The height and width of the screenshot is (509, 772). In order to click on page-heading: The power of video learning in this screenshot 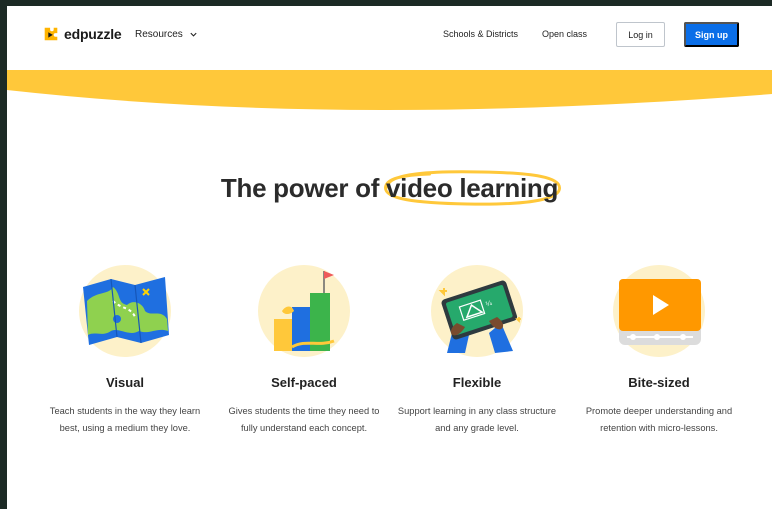, I will do `click(389, 188)`.